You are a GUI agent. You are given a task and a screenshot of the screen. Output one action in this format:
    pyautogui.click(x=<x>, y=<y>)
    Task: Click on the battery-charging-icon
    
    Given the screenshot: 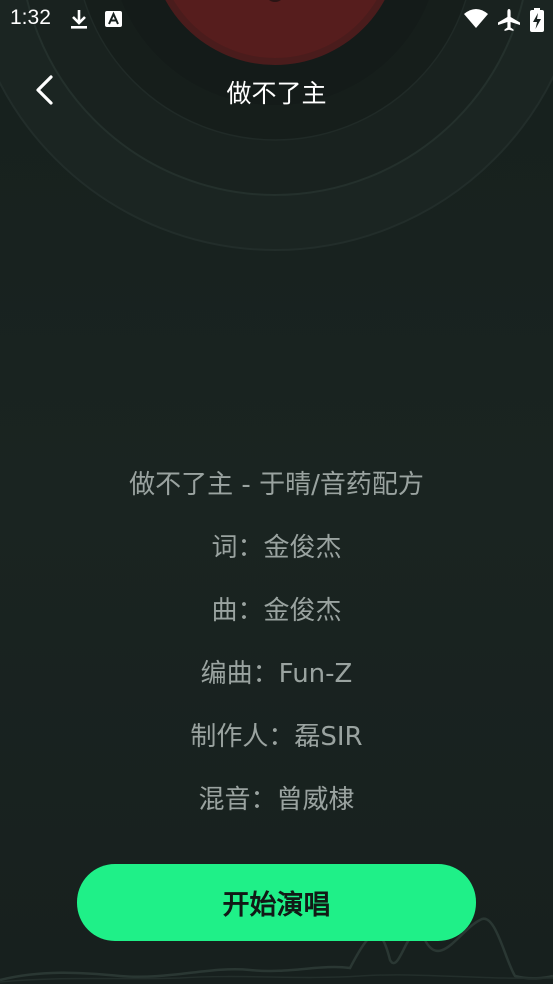 What is the action you would take?
    pyautogui.click(x=537, y=22)
    